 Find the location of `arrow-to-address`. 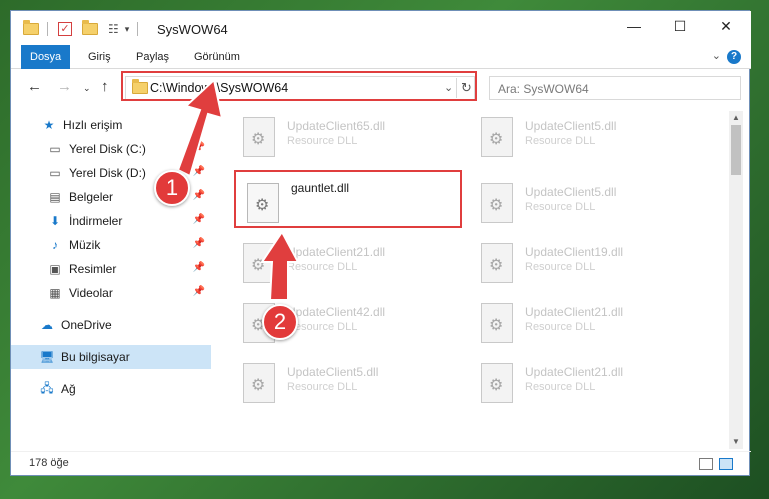

arrow-to-address is located at coordinates (200, 128).